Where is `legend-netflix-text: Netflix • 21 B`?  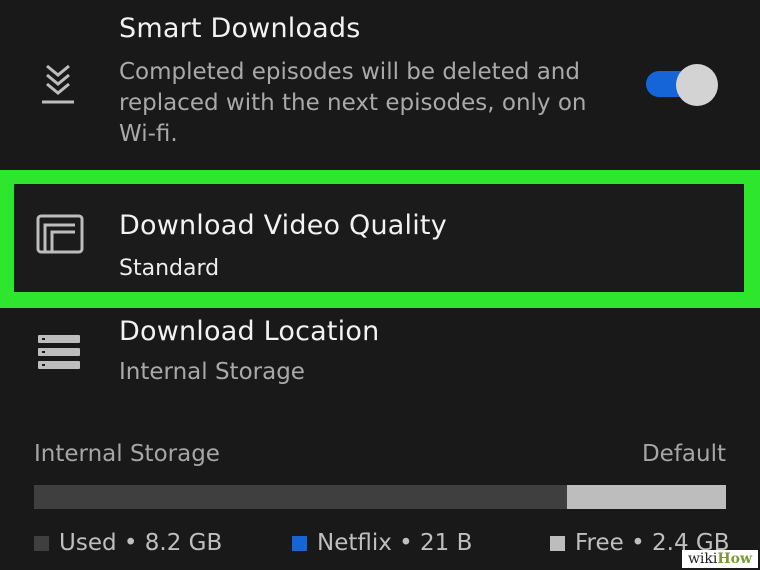 legend-netflix-text: Netflix • 21 B is located at coordinates (395, 543).